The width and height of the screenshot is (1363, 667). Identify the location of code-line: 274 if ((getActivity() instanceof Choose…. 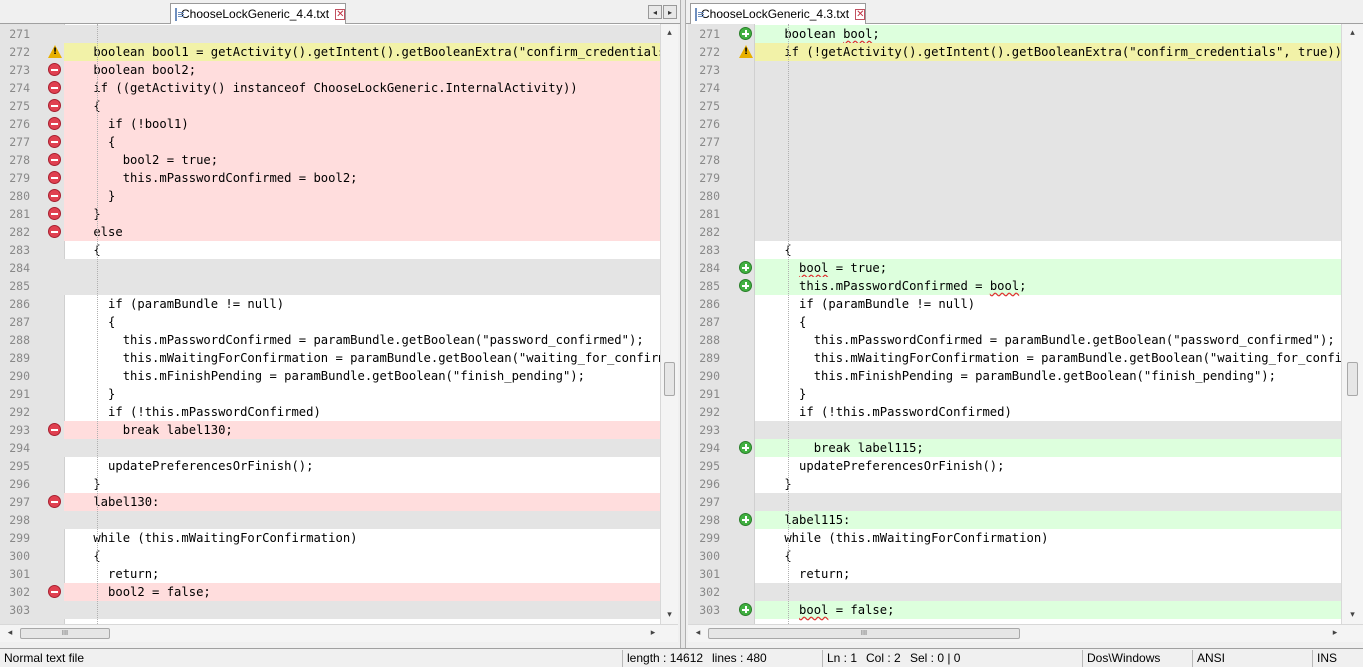
(330, 88).